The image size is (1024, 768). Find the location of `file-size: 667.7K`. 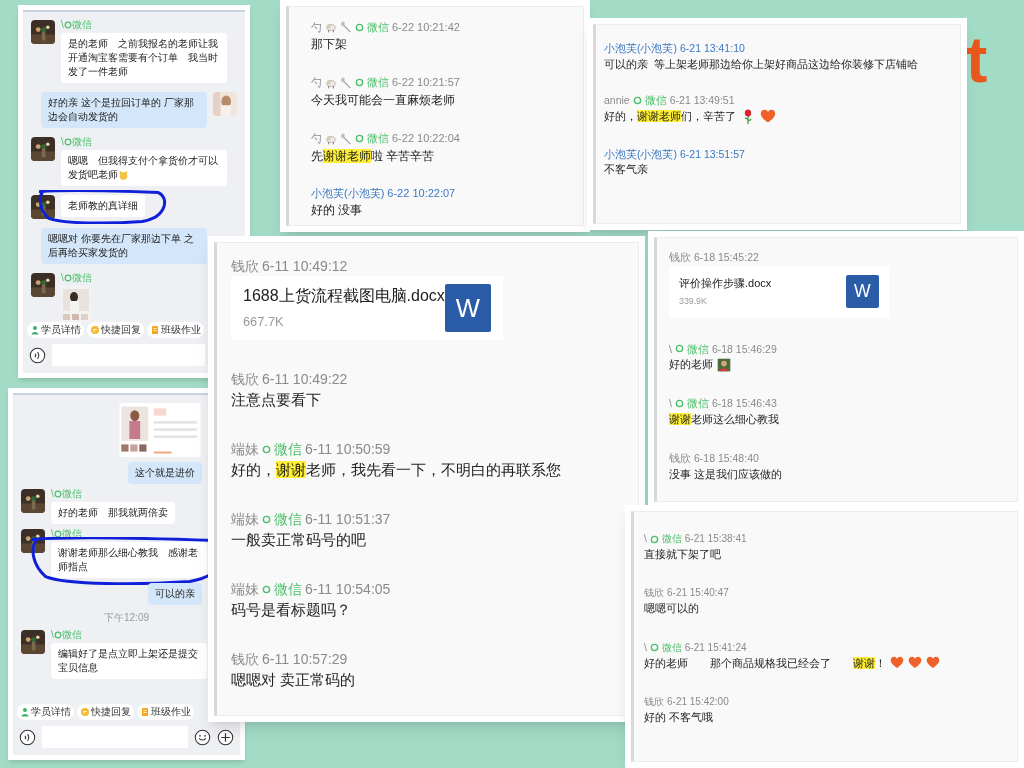

file-size: 667.7K is located at coordinates (264, 322).